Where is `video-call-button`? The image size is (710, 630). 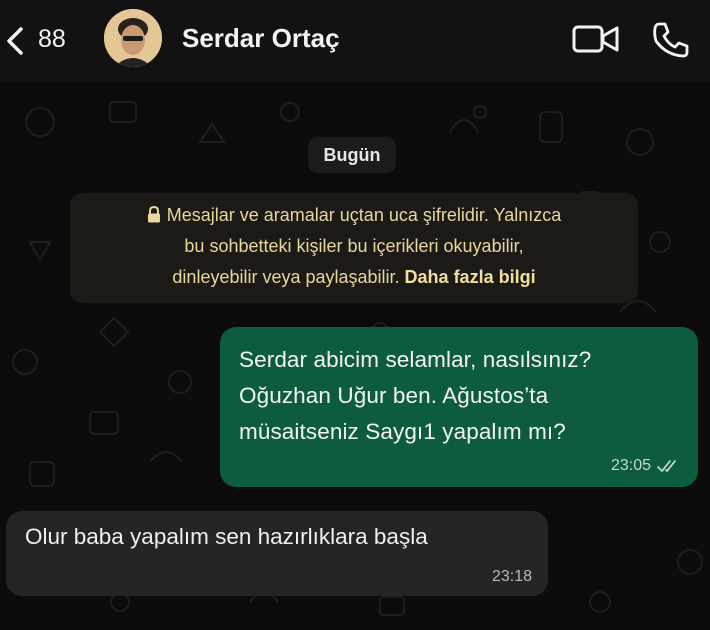 video-call-button is located at coordinates (596, 39).